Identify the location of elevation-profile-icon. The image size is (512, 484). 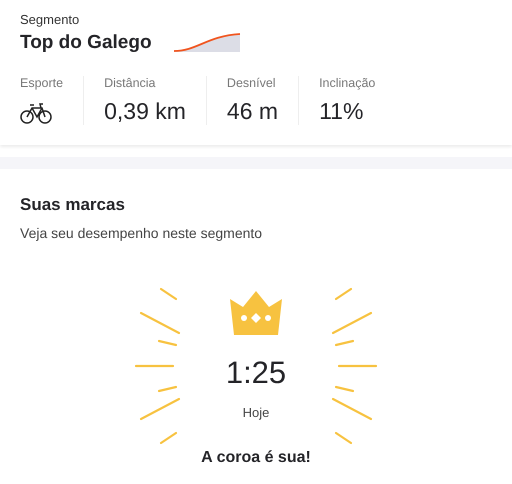
(207, 43).